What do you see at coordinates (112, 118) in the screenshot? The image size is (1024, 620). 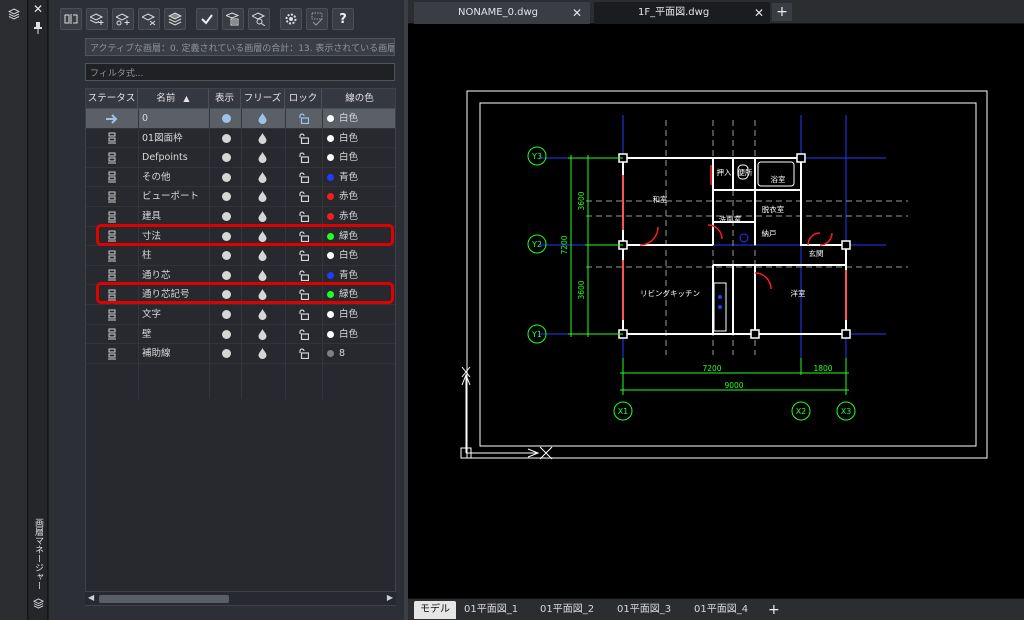 I see `current-layer-arrow-icon` at bounding box center [112, 118].